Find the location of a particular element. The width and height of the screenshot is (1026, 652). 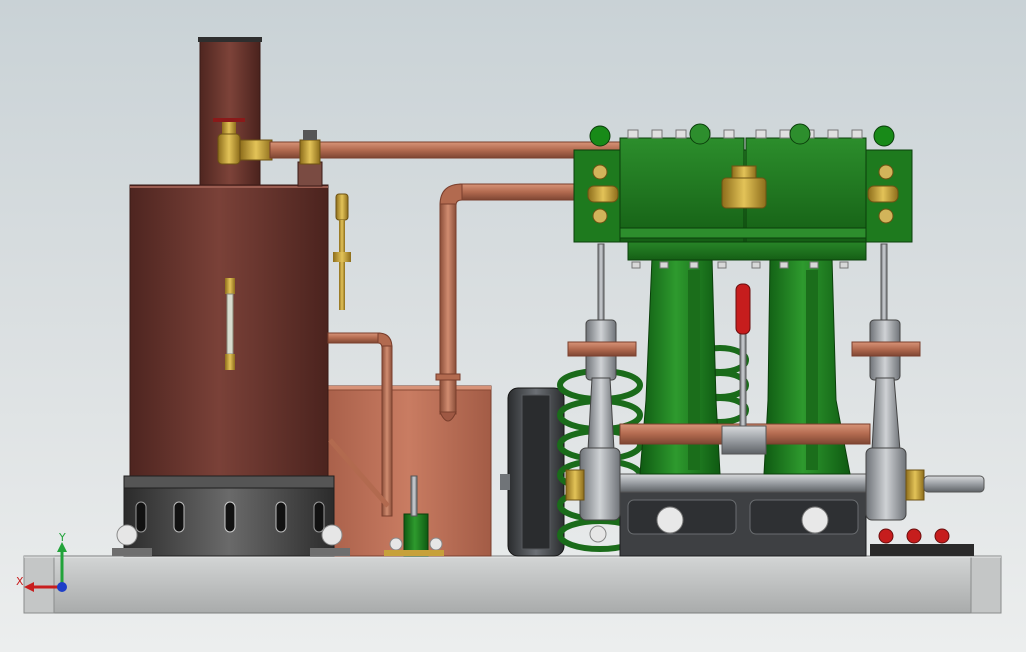

cylinder-top-bolts is located at coordinates (745, 134).